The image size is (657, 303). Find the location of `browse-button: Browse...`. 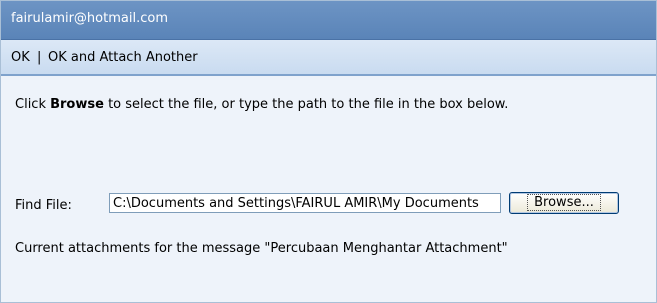

browse-button: Browse... is located at coordinates (564, 203).